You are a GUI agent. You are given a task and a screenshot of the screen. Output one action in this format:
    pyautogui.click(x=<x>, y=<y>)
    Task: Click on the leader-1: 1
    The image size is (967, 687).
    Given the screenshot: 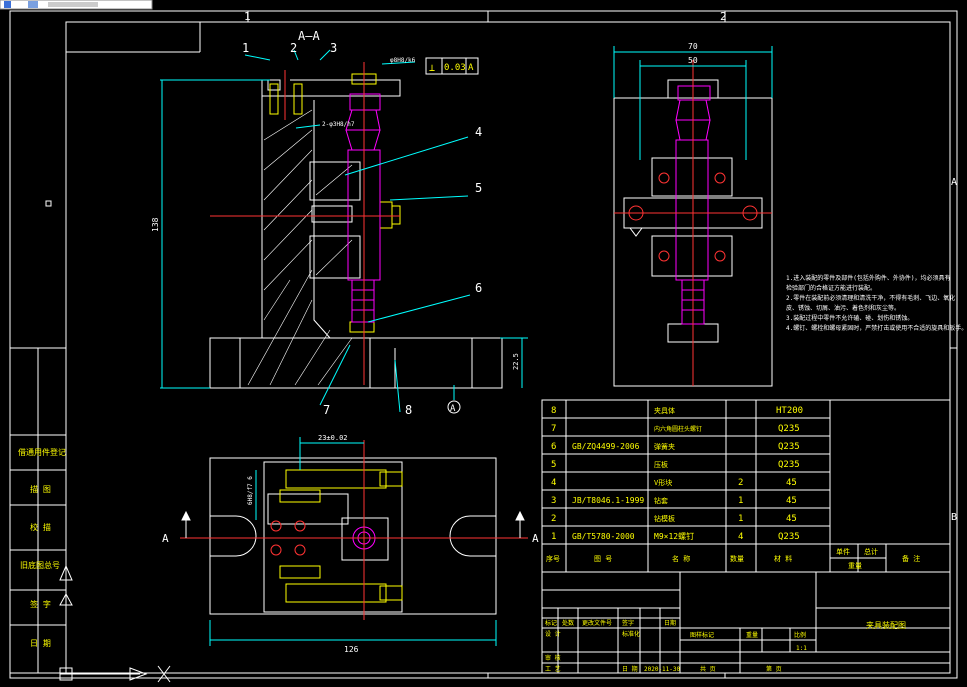 What is the action you would take?
    pyautogui.click(x=245, y=48)
    